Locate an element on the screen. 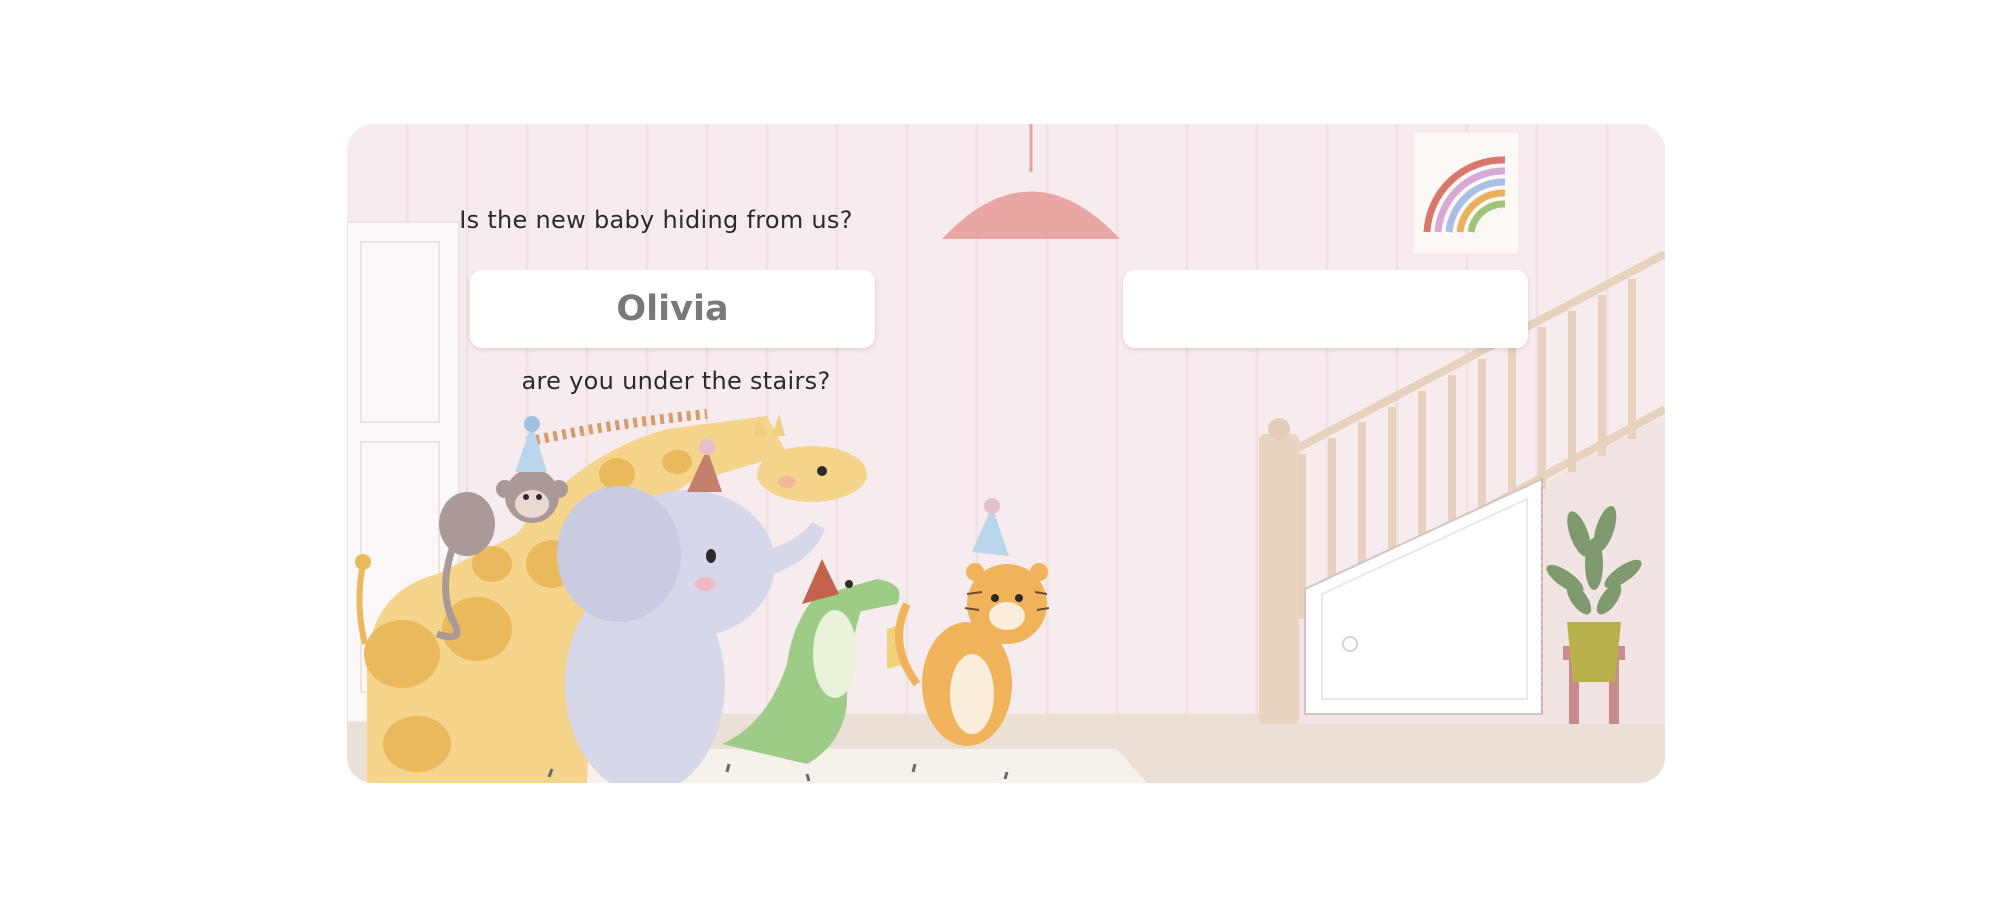 Image resolution: width=2000 pixels, height=906 pixels. rainbow-picture-icon is located at coordinates (1466, 193).